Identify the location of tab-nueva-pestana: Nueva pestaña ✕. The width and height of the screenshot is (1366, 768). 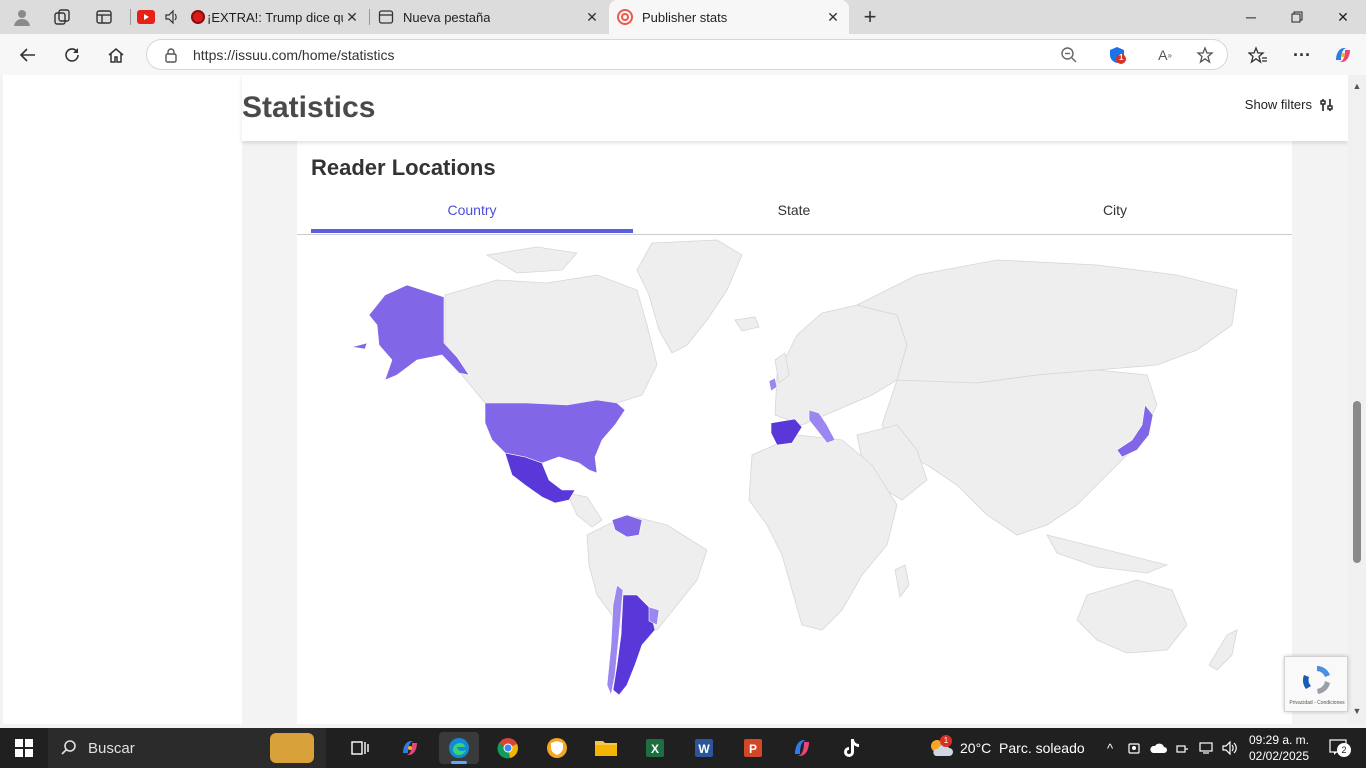
(489, 17).